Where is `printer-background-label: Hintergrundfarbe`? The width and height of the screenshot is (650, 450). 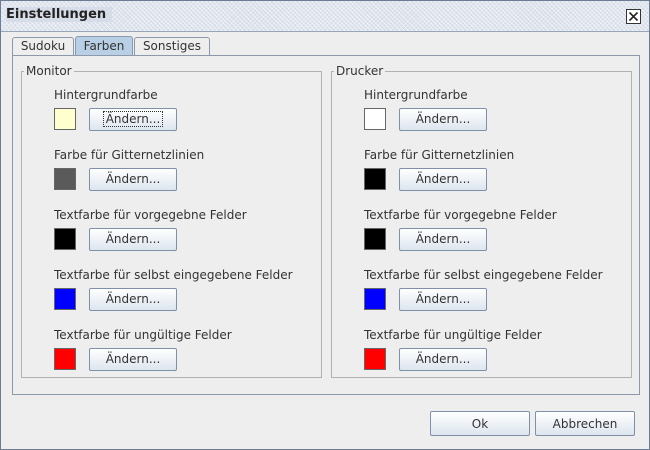
printer-background-label: Hintergrundfarbe is located at coordinates (416, 95).